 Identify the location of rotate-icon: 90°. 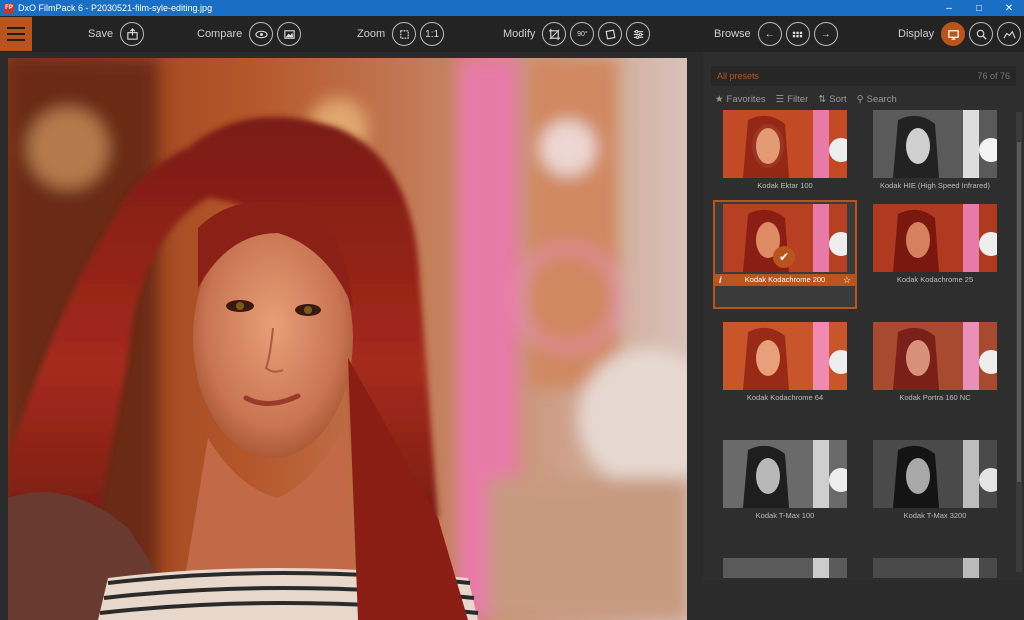
(582, 34).